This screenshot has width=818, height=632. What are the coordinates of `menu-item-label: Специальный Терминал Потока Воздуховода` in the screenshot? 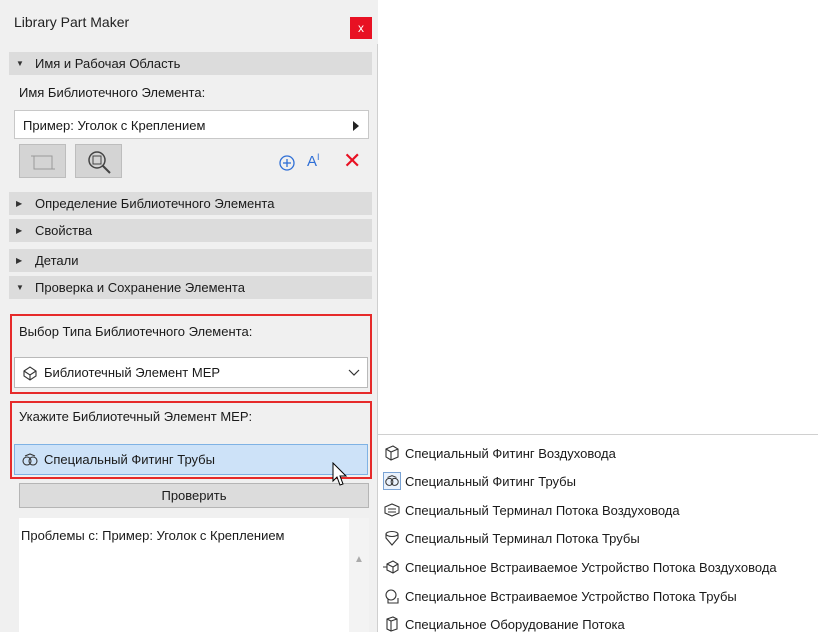 It's located at (542, 510).